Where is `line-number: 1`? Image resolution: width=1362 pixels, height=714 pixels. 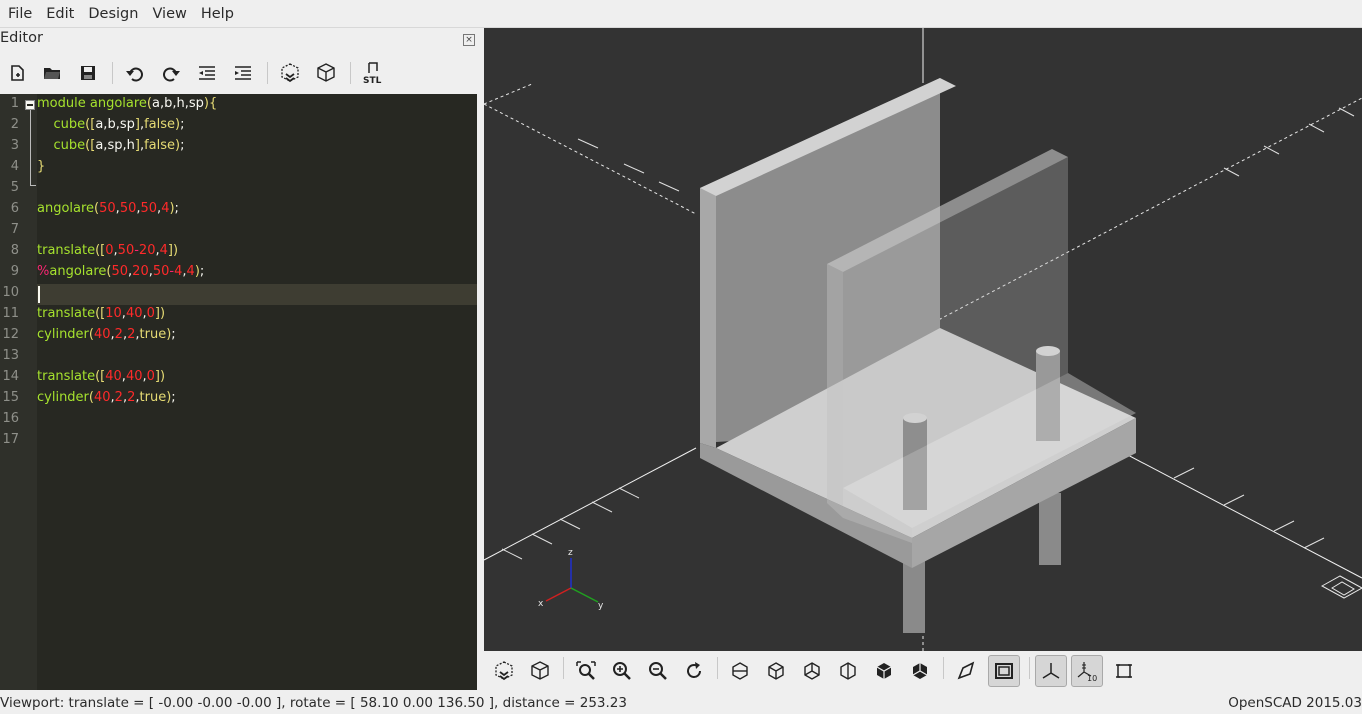 line-number: 1 is located at coordinates (14, 103).